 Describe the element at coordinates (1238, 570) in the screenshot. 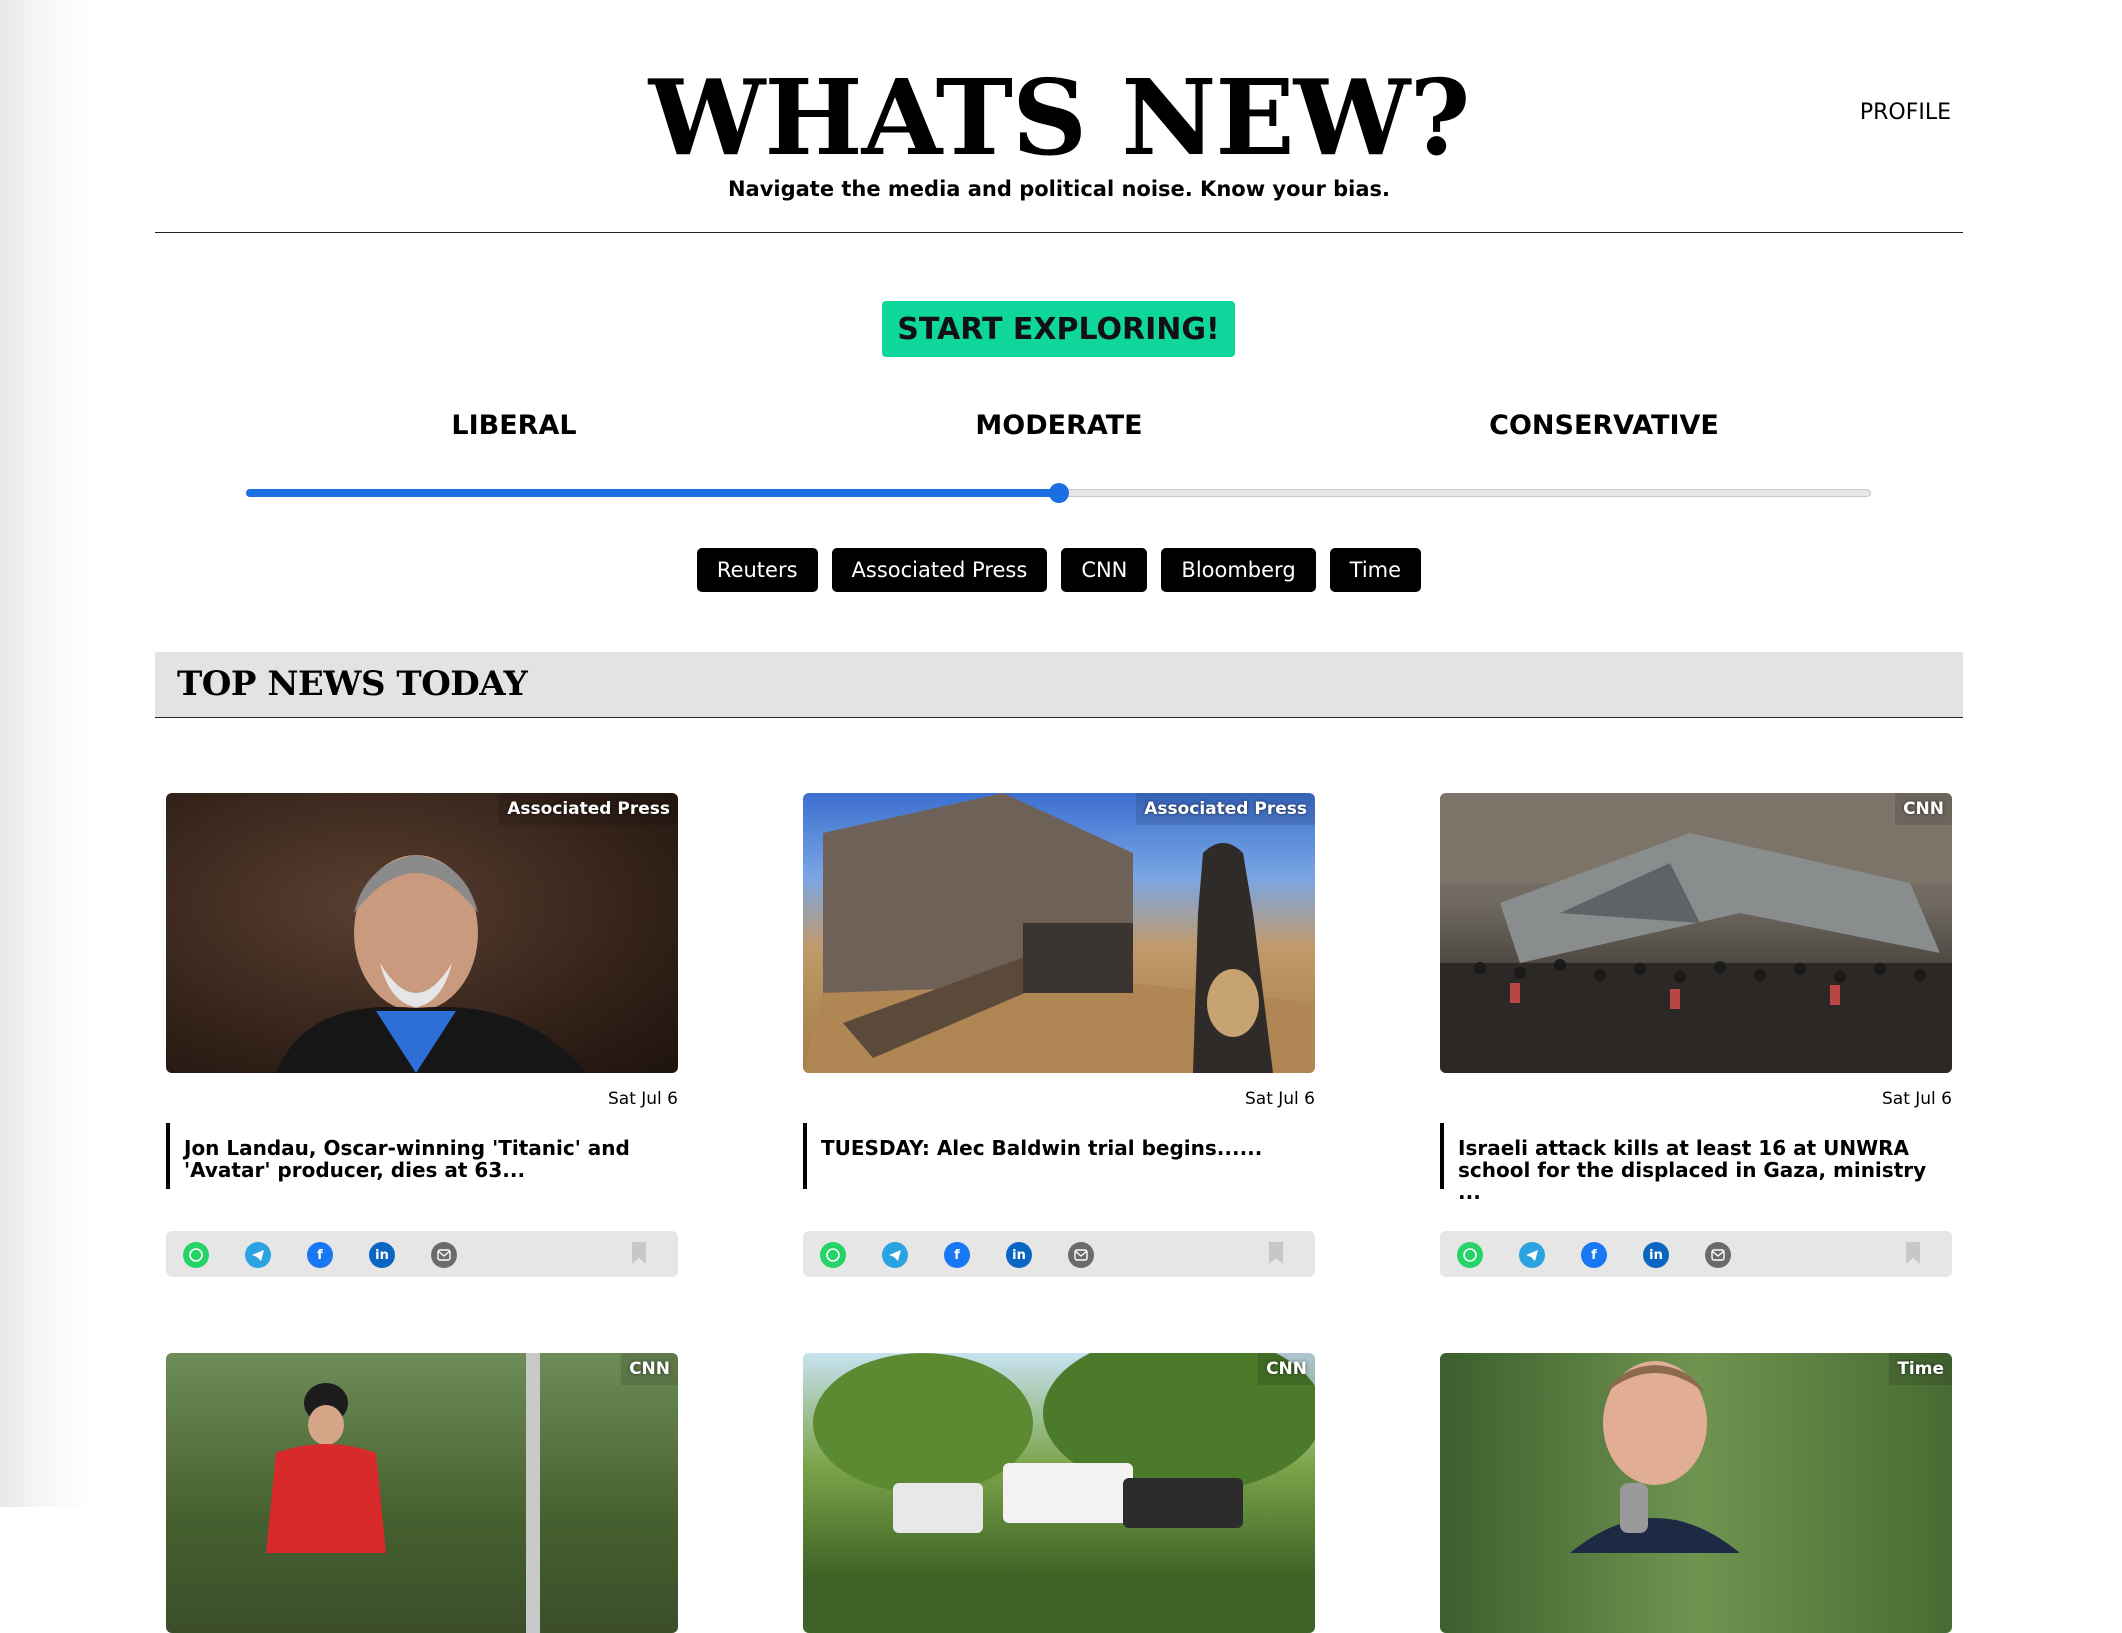

I see `source-chip-bloomberg: Bloomberg` at that location.